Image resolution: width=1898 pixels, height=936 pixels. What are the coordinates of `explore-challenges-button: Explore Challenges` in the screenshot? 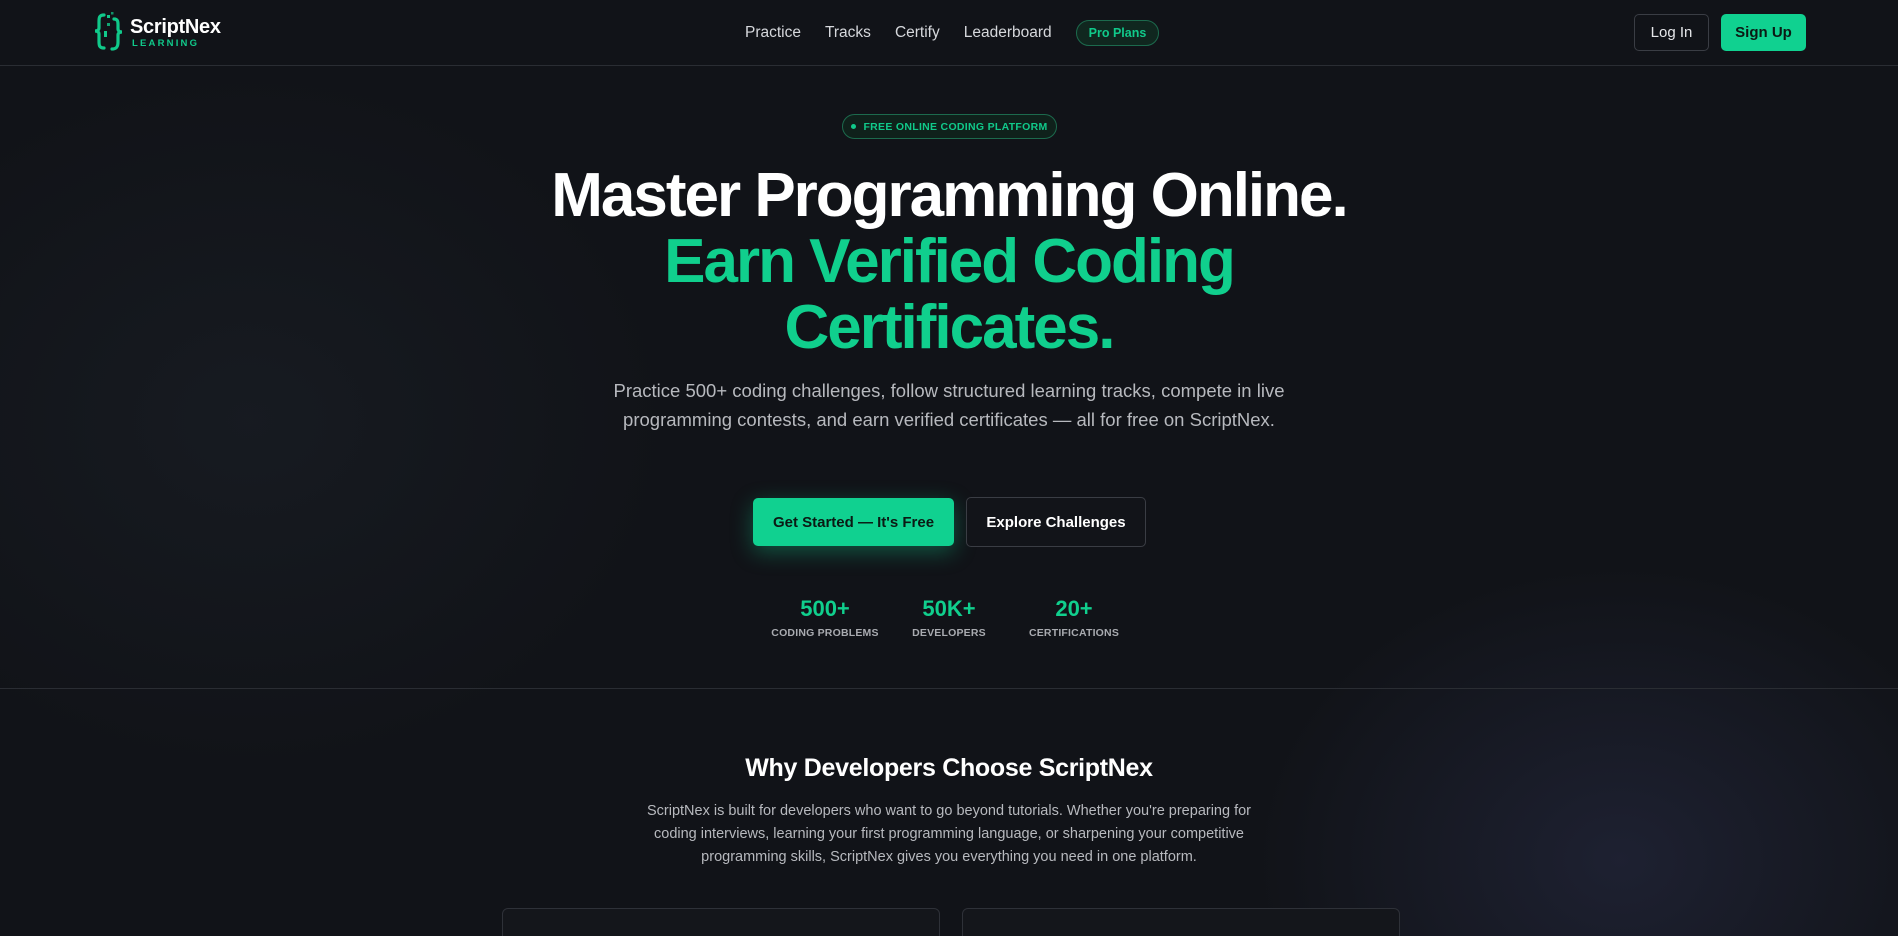 It's located at (1056, 522).